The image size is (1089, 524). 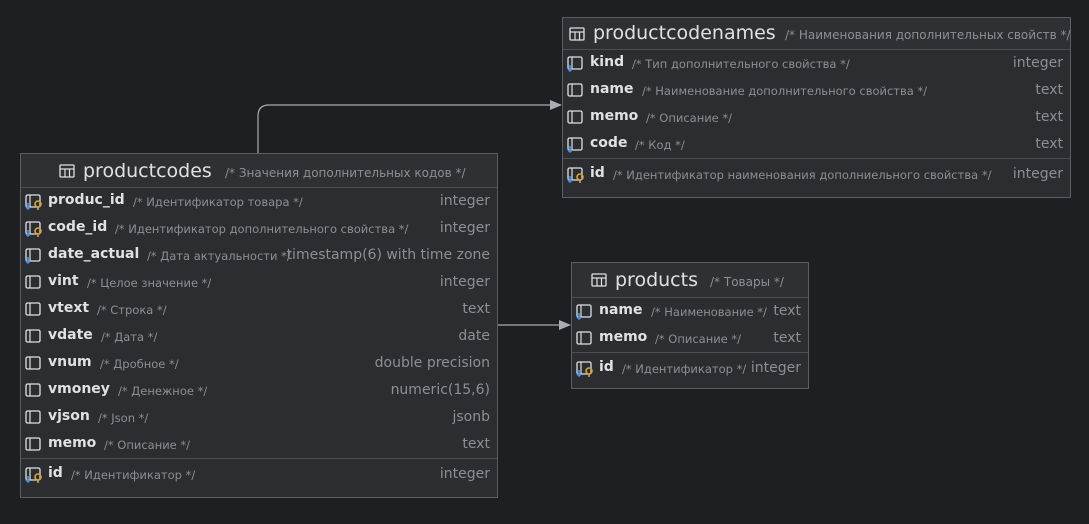 I want to click on column-name: vjson, so click(x=69, y=416).